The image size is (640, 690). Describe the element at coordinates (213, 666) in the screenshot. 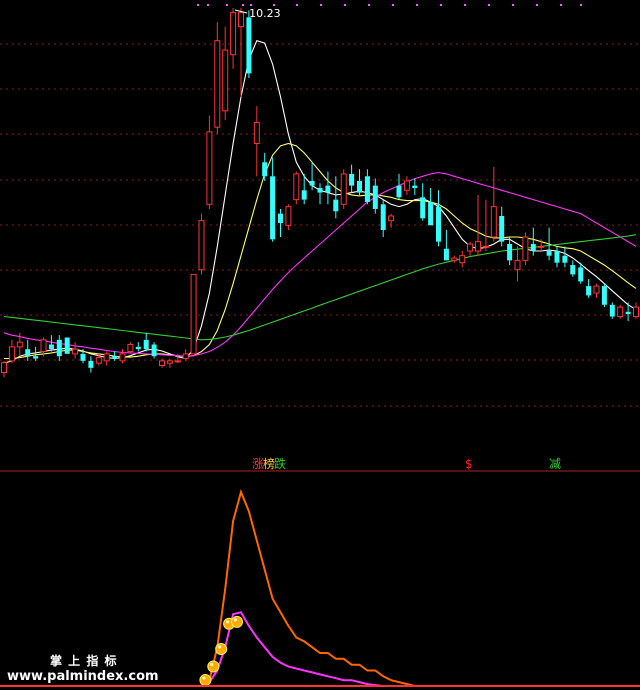

I see `gold-marker-ball` at that location.